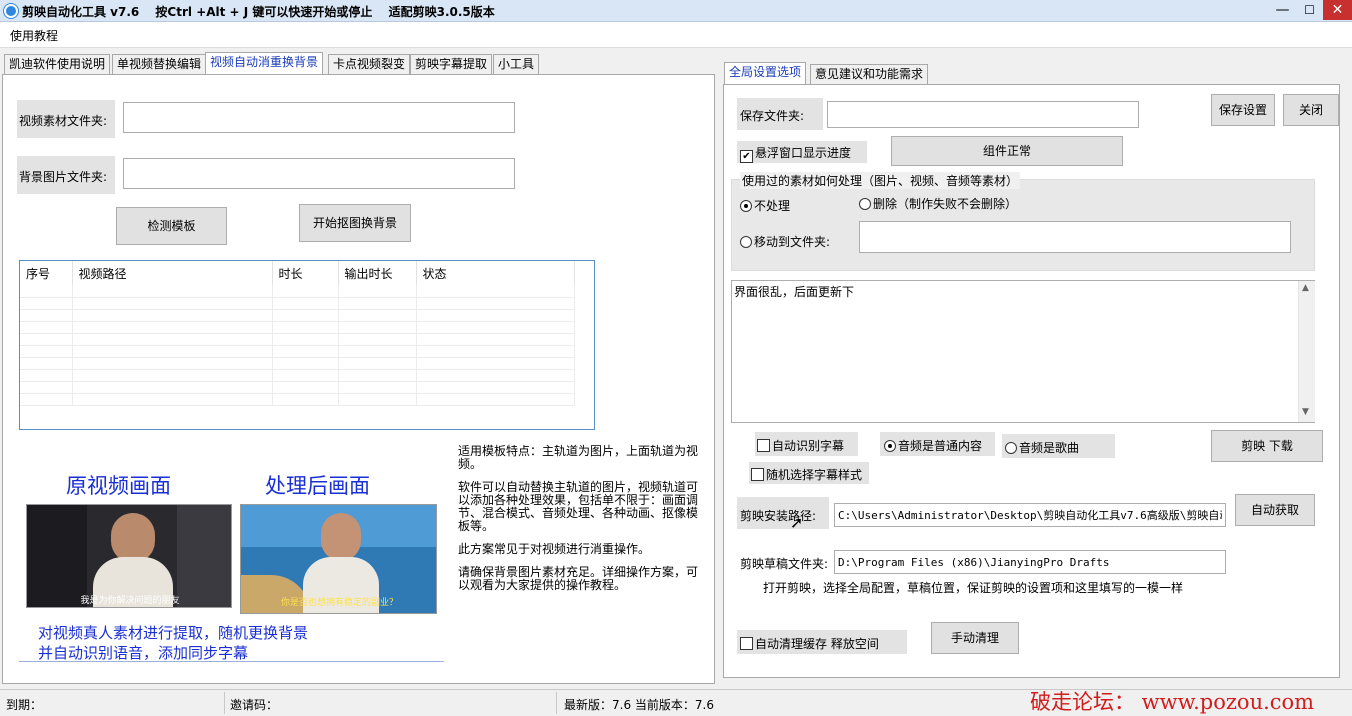  I want to click on radio-move-folder: 移动到文件夹:, so click(785, 241).